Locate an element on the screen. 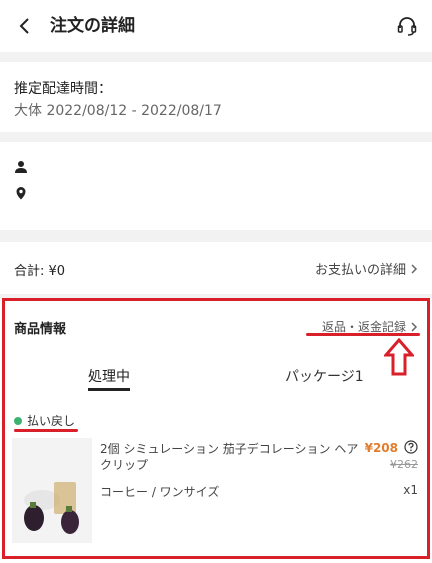 The image size is (432, 563). tab-package-1: パッケージ1 is located at coordinates (324, 376).